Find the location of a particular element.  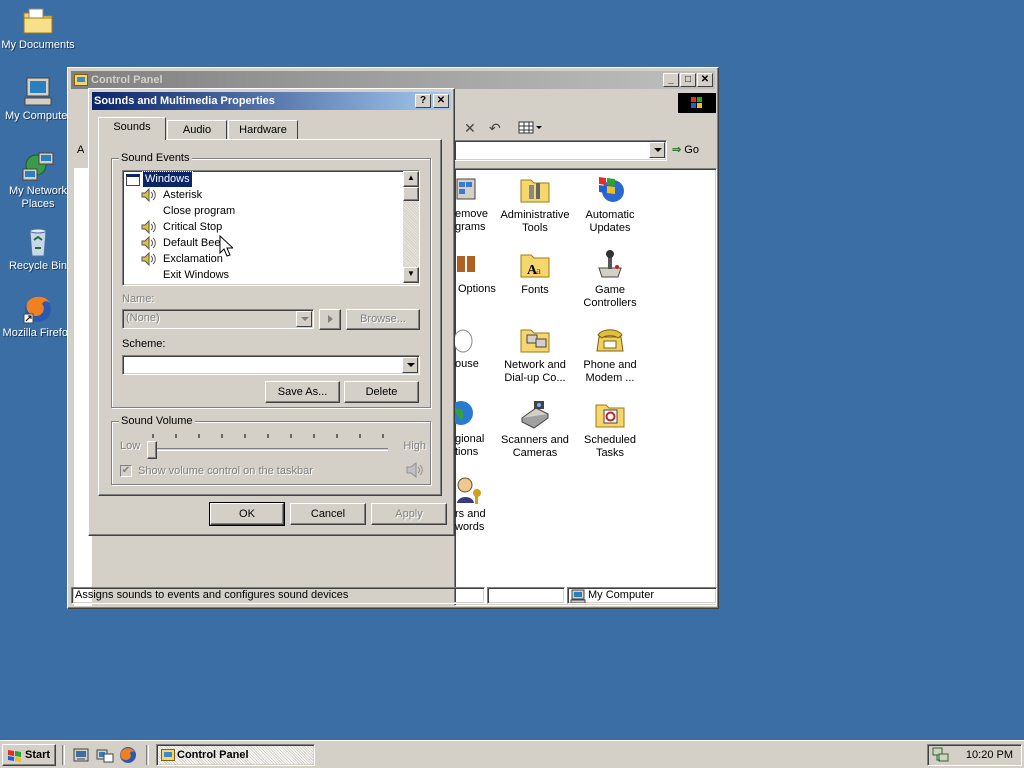

volume-high-label: High is located at coordinates (414, 446).